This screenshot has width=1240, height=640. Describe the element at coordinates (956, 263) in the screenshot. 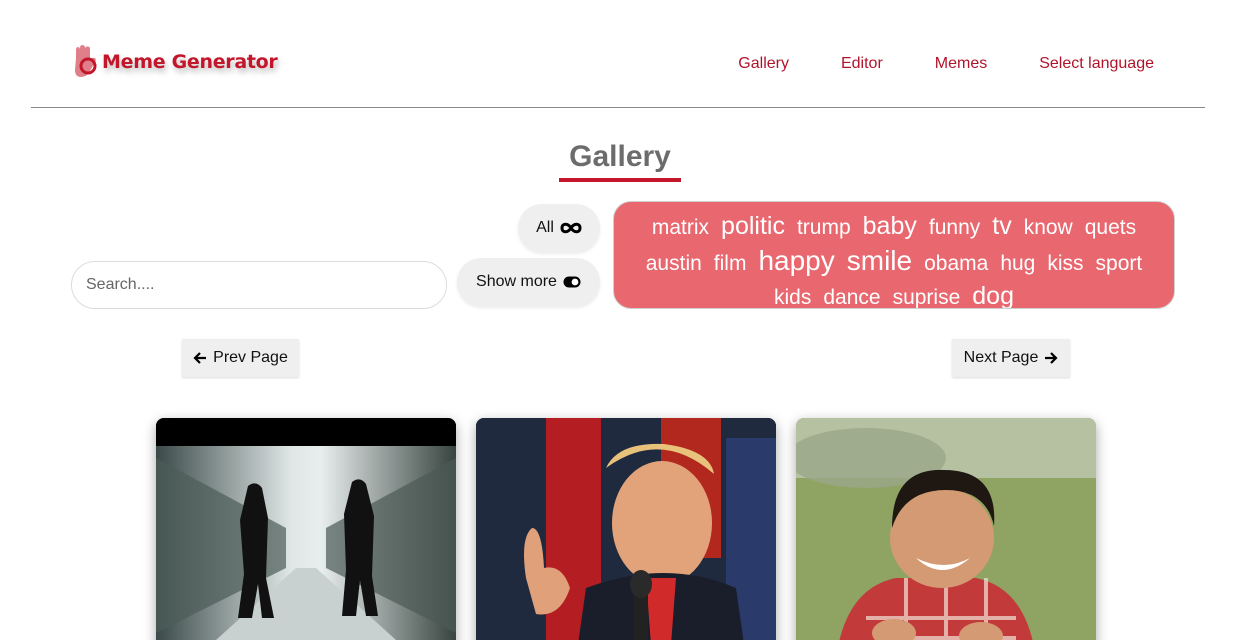

I see `tag-obama: obama` at that location.